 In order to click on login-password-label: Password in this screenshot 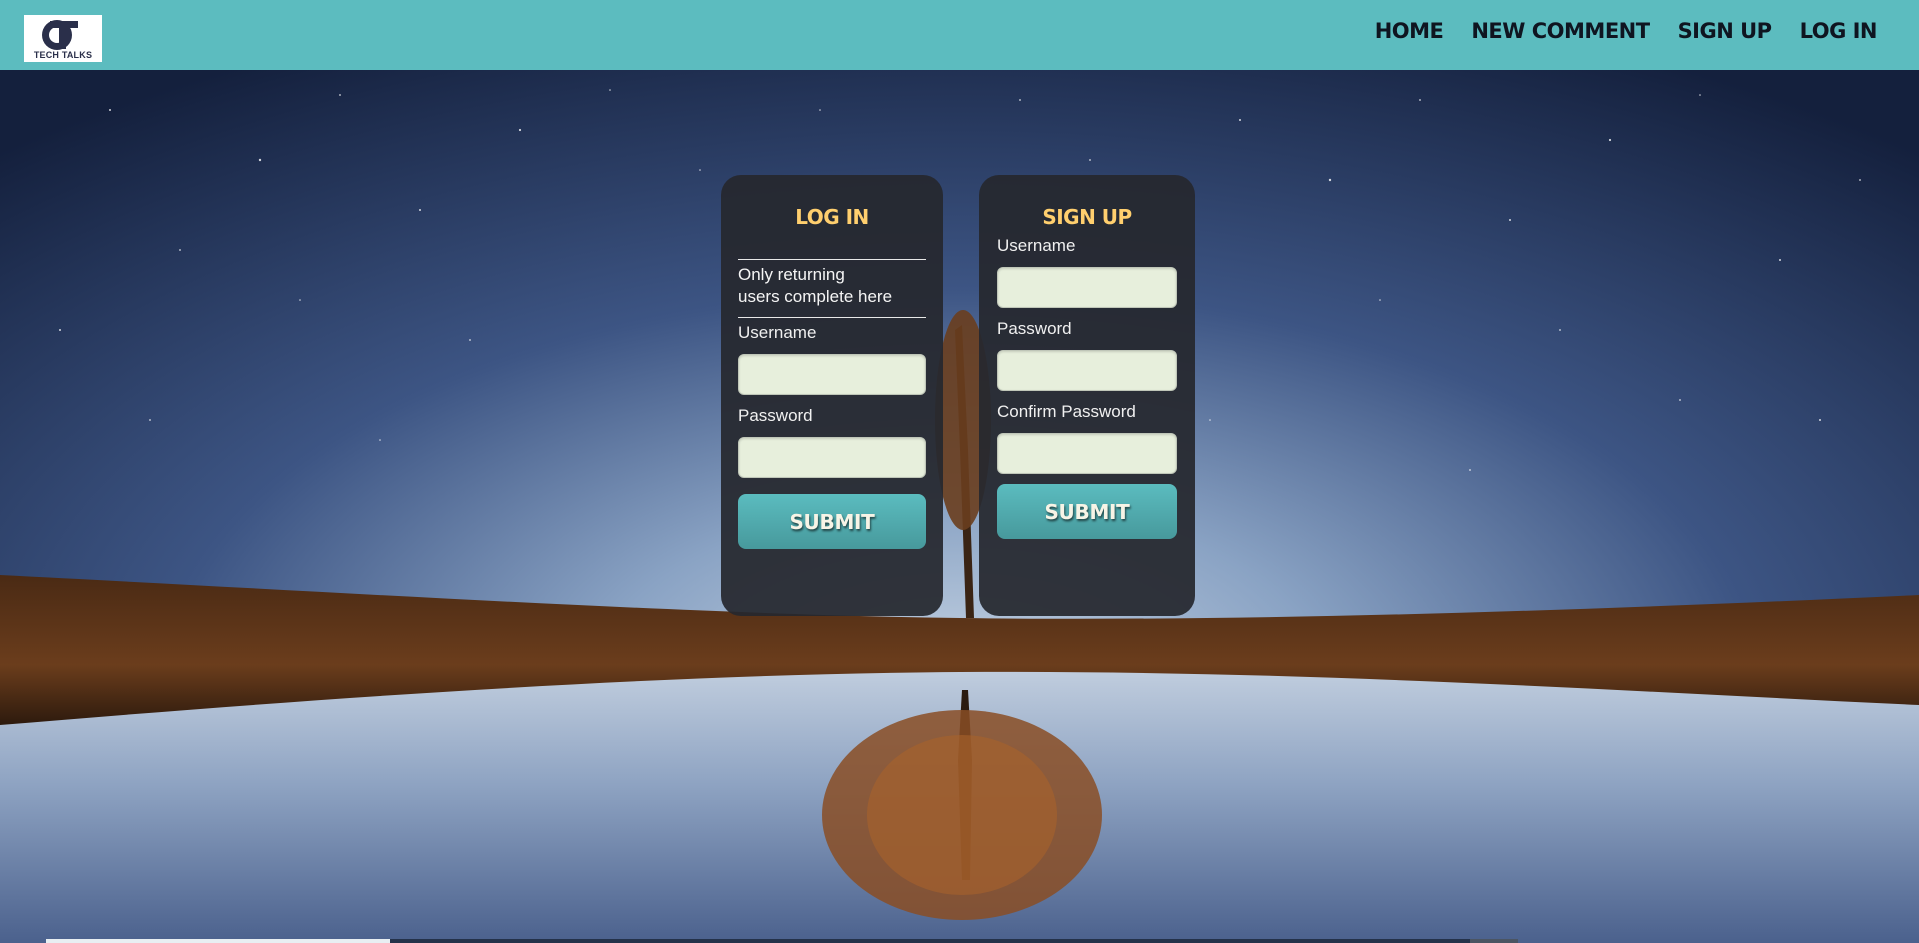, I will do `click(775, 415)`.